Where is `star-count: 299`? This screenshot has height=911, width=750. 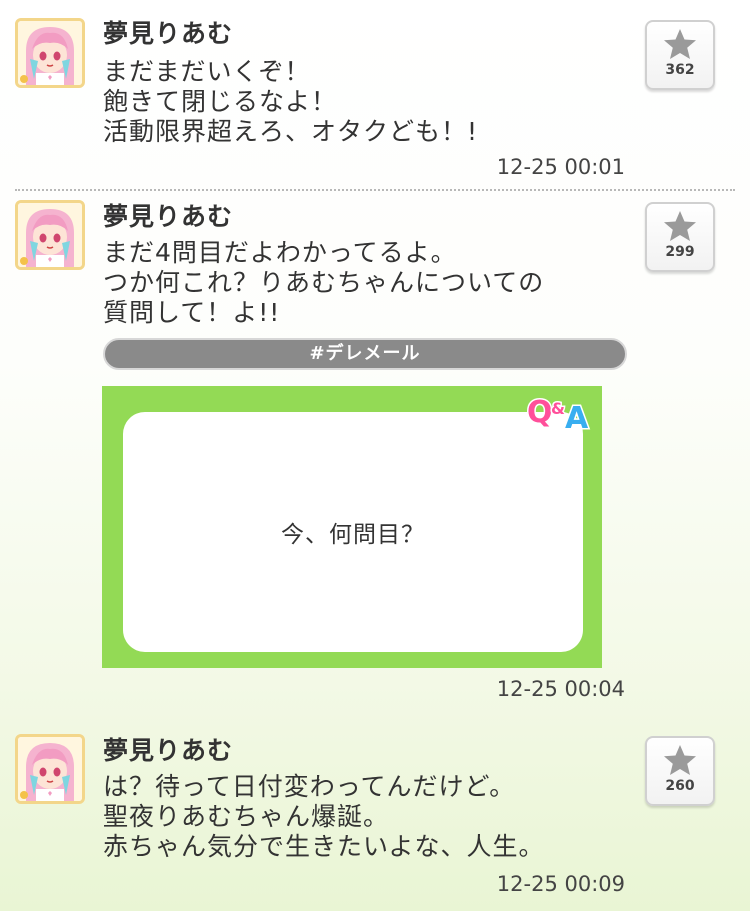 star-count: 299 is located at coordinates (680, 252).